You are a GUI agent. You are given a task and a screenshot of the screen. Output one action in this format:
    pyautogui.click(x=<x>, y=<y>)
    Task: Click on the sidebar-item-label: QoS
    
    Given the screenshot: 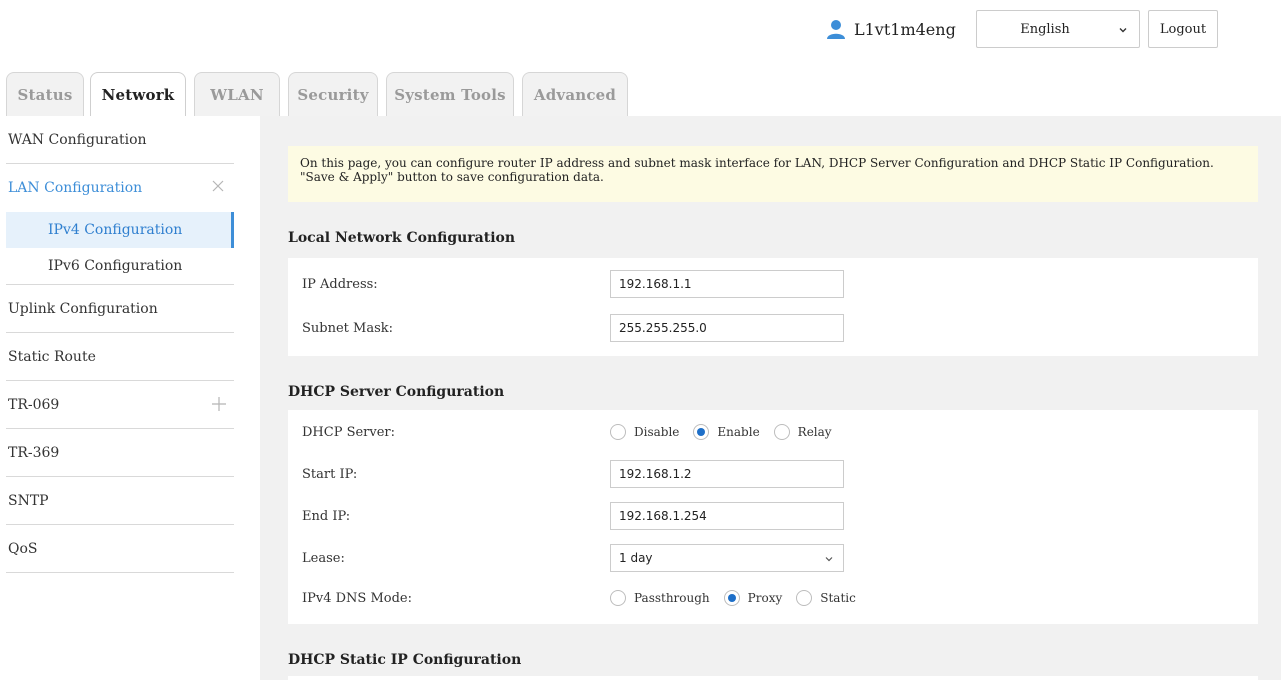 What is the action you would take?
    pyautogui.click(x=23, y=548)
    